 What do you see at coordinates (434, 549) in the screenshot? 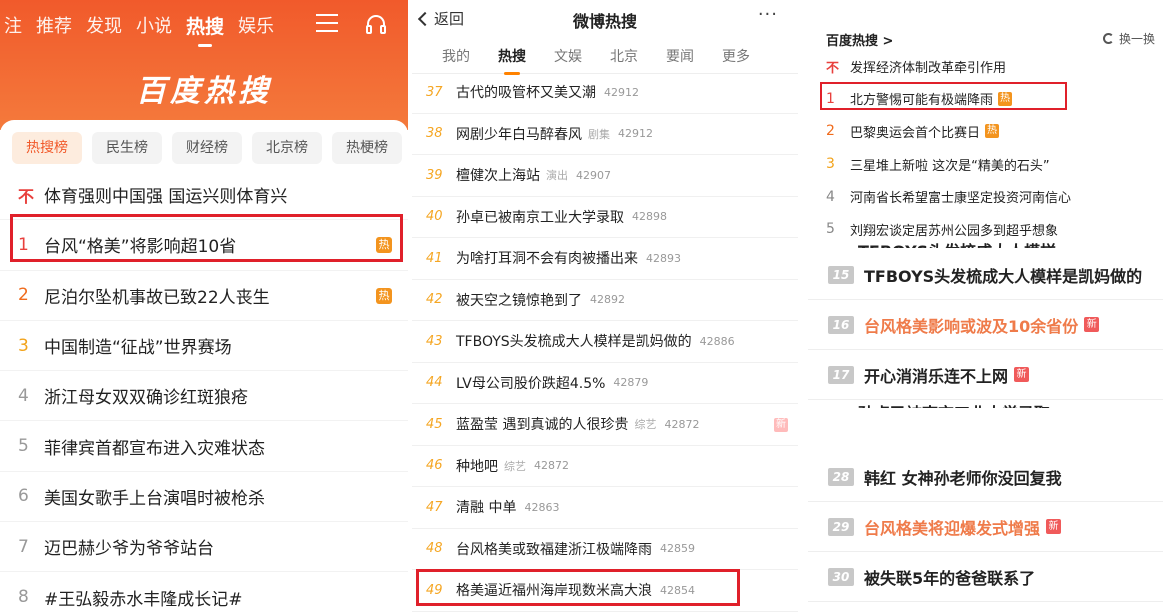
I see `rank-number: 48` at bounding box center [434, 549].